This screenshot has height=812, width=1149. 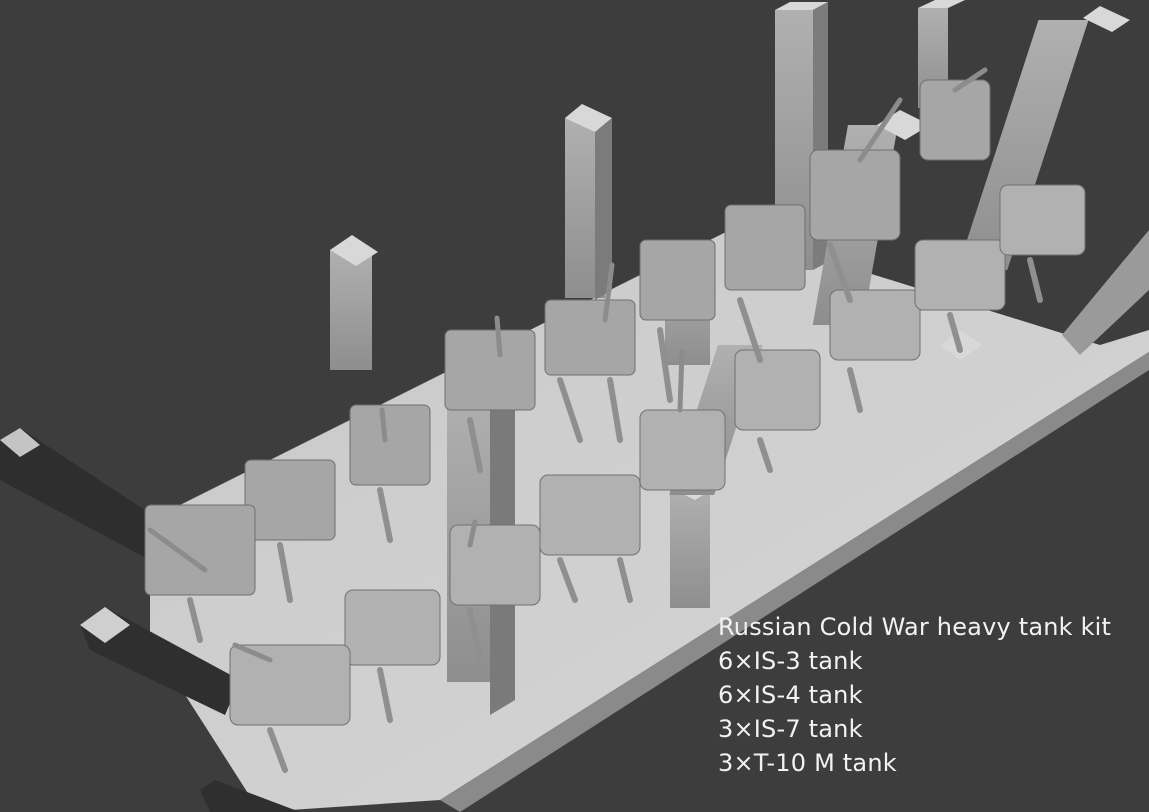 What do you see at coordinates (790, 729) in the screenshot?
I see `caption-line-is7: 3×IS-7 tank` at bounding box center [790, 729].